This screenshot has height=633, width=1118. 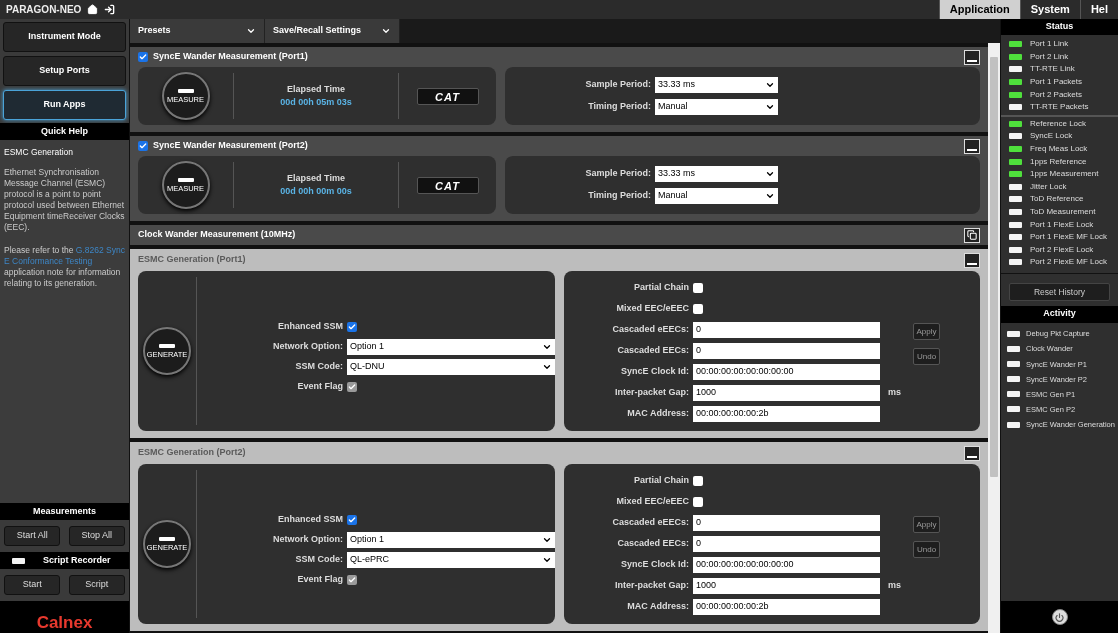 What do you see at coordinates (994, 338) in the screenshot?
I see `scrollbar` at bounding box center [994, 338].